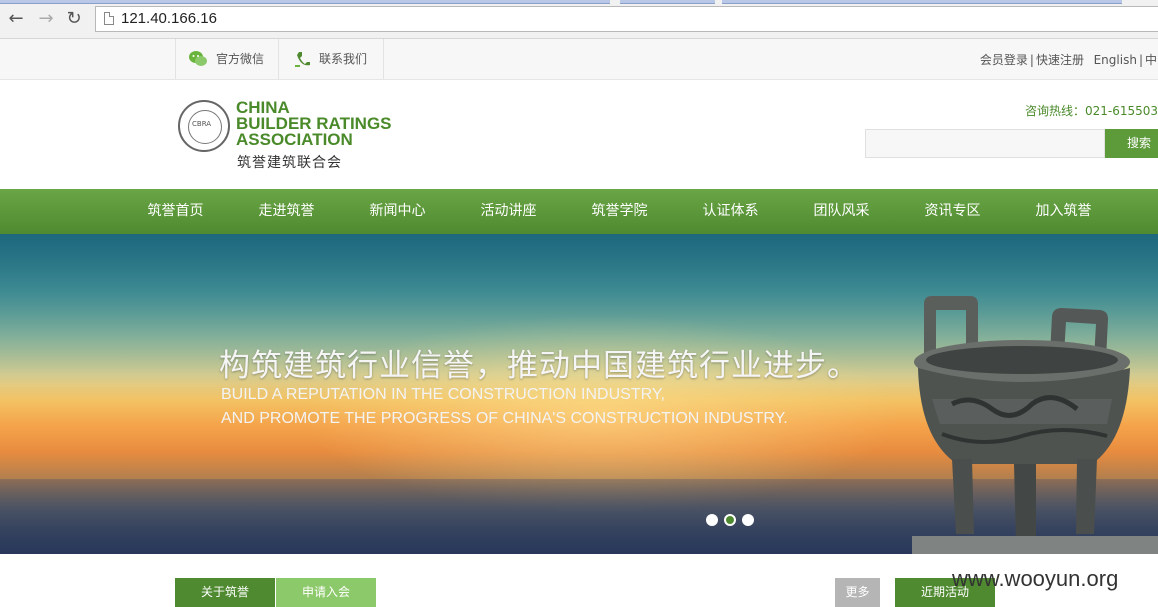  I want to click on nav-item-about: 走进筑誉, so click(286, 211).